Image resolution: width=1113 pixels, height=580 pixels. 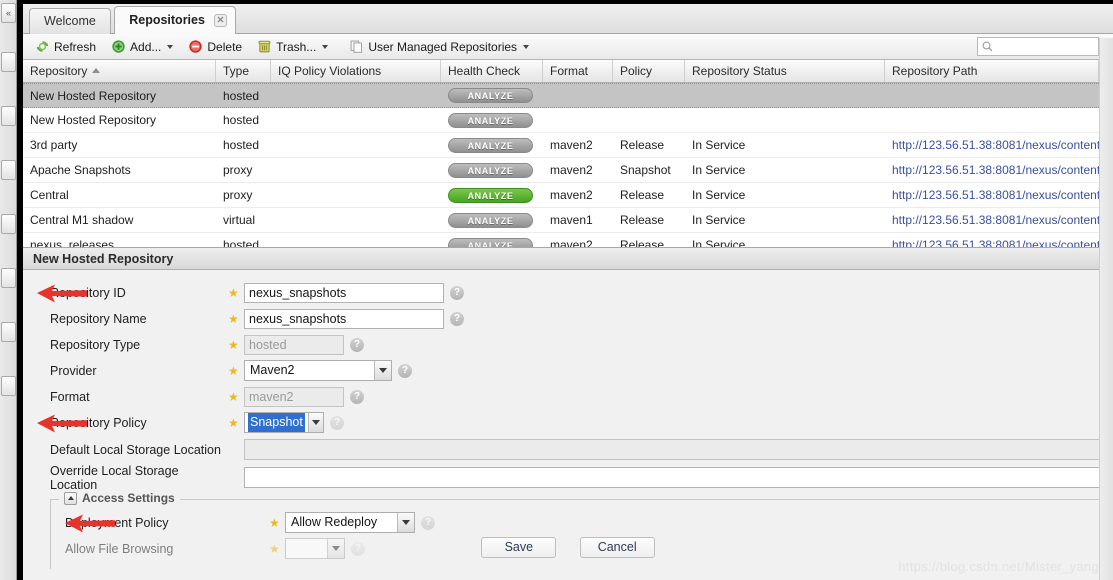 What do you see at coordinates (344, 318) in the screenshot?
I see `input-repository-name` at bounding box center [344, 318].